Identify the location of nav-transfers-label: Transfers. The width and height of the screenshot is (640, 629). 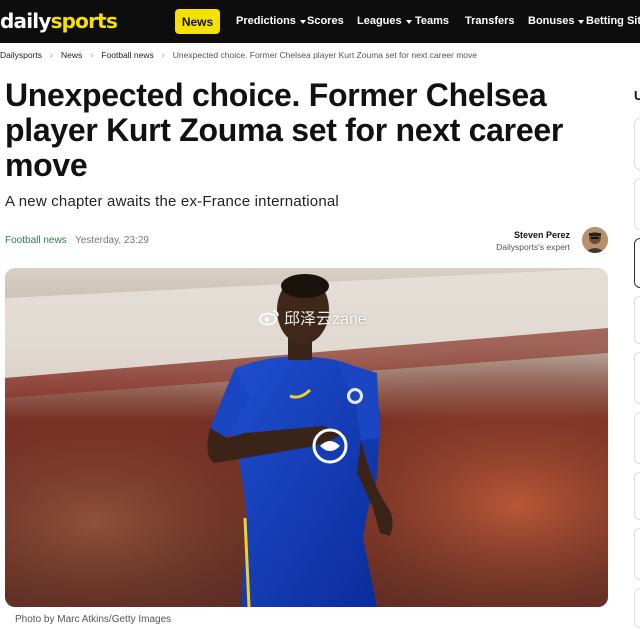
(490, 21).